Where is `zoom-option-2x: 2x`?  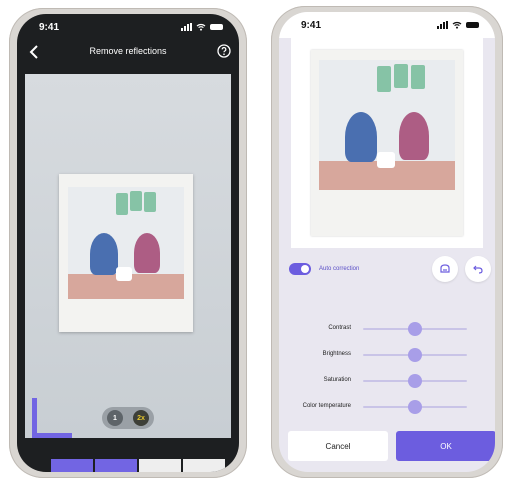
zoom-option-2x: 2x is located at coordinates (141, 418).